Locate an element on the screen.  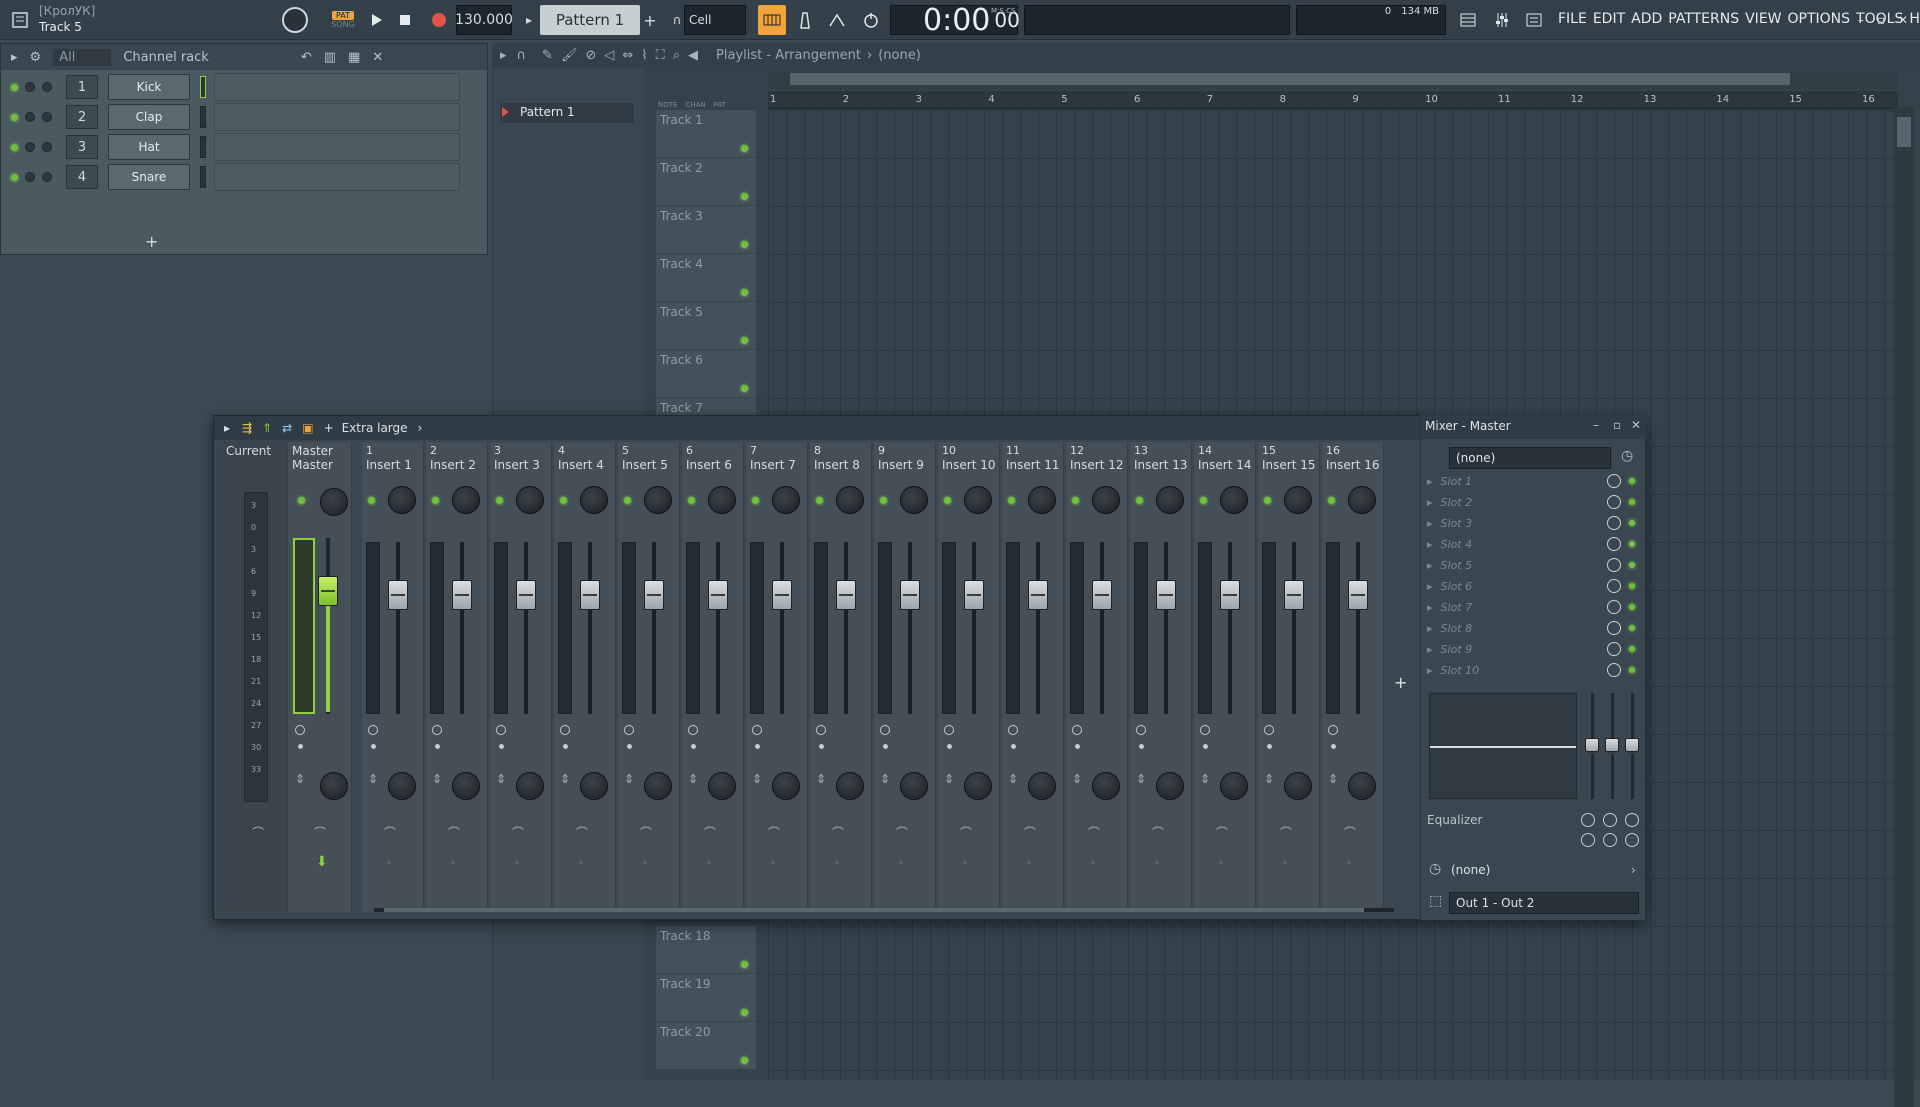
effect-slot: ▸ Slot 10 is located at coordinates (1533, 670).